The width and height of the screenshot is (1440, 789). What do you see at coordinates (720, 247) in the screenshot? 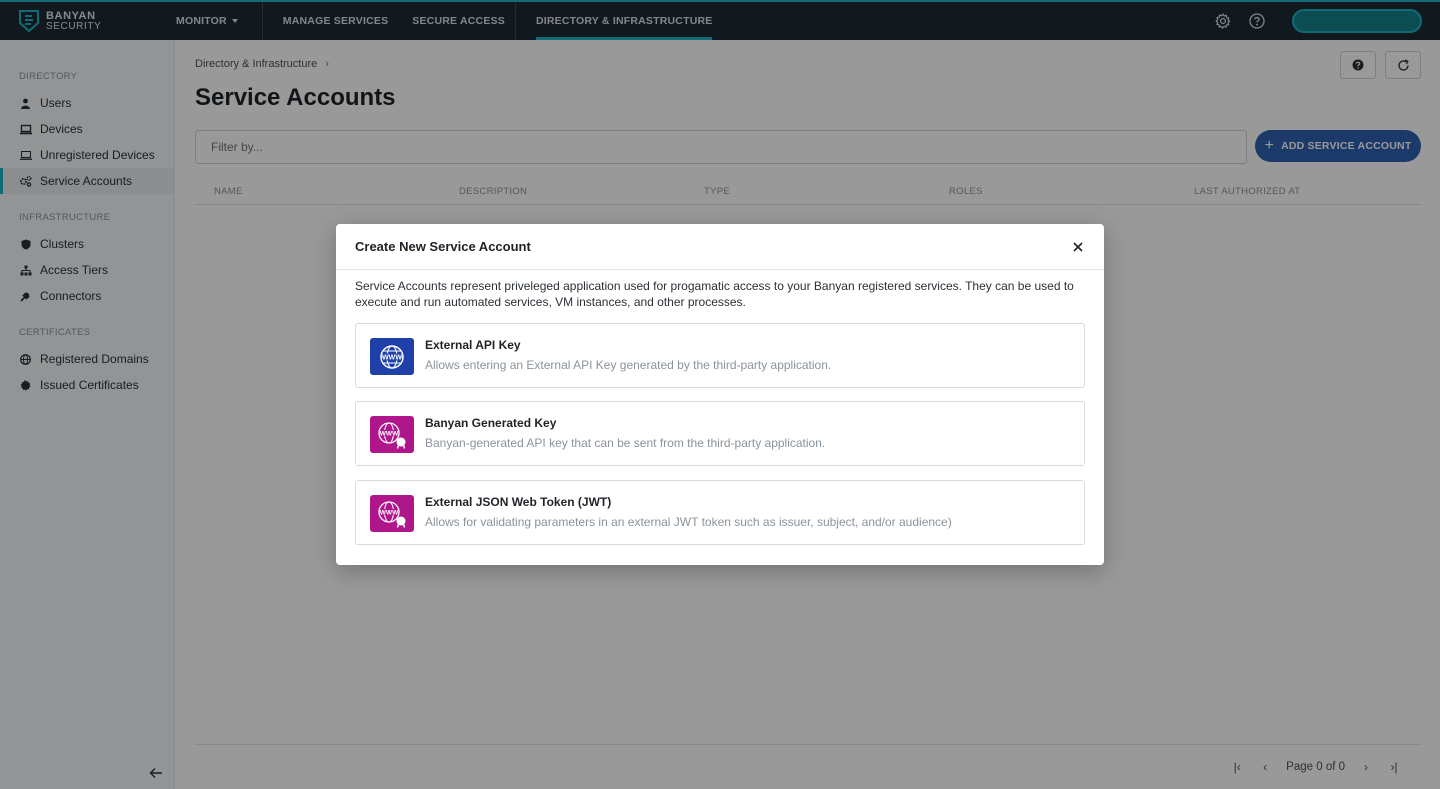
I see `modal-header: Create New Service Account` at bounding box center [720, 247].